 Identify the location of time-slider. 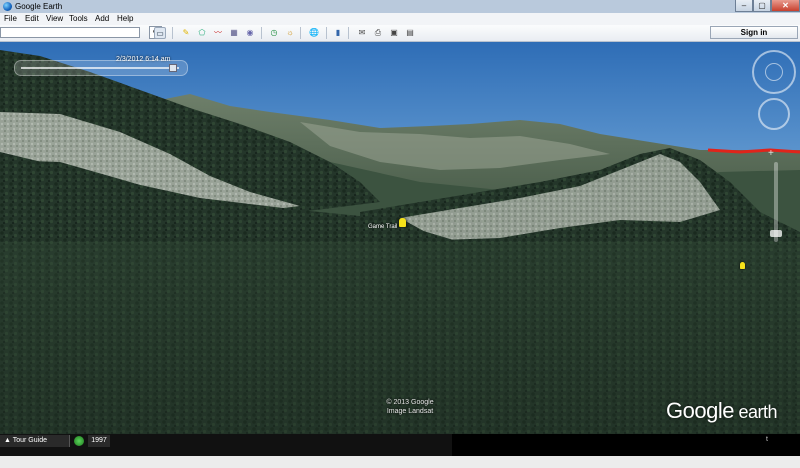
(101, 68).